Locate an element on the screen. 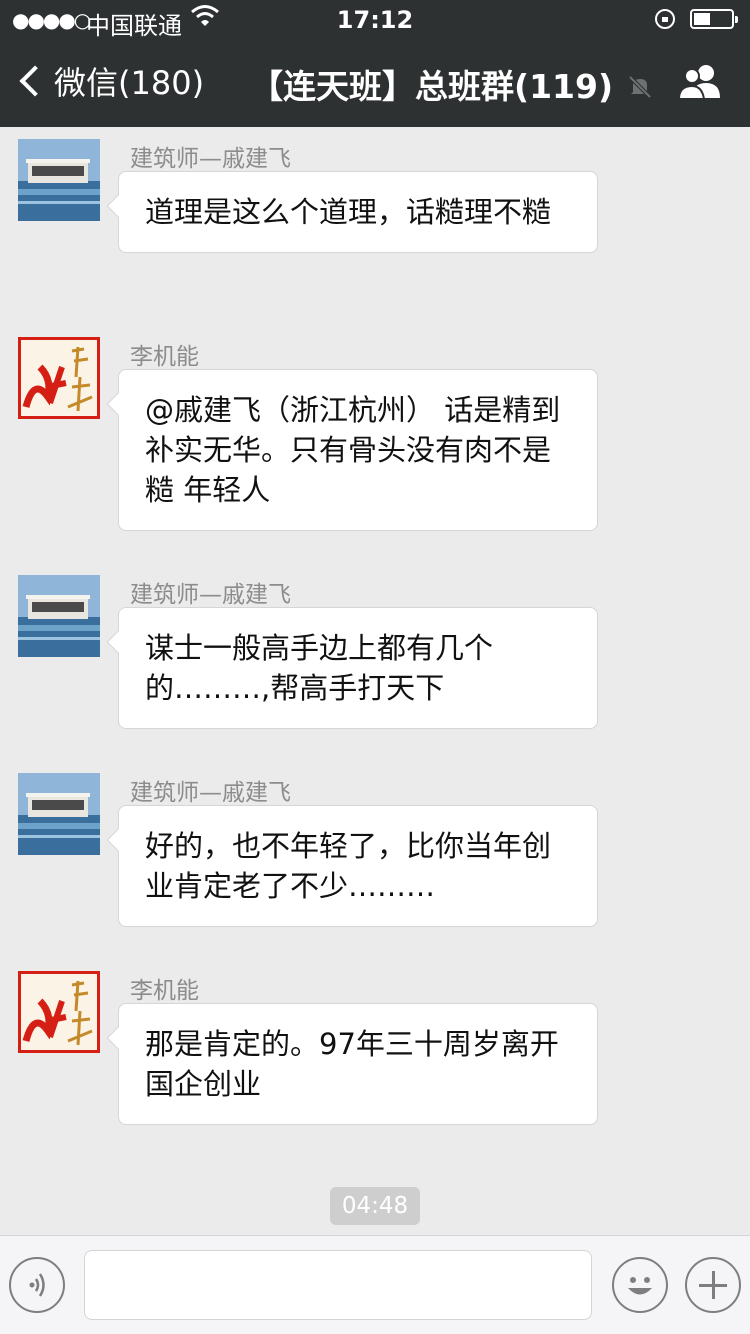 The width and height of the screenshot is (750, 1334). message-text: 道理是这么个道理，话糙理不糙 is located at coordinates (348, 212).